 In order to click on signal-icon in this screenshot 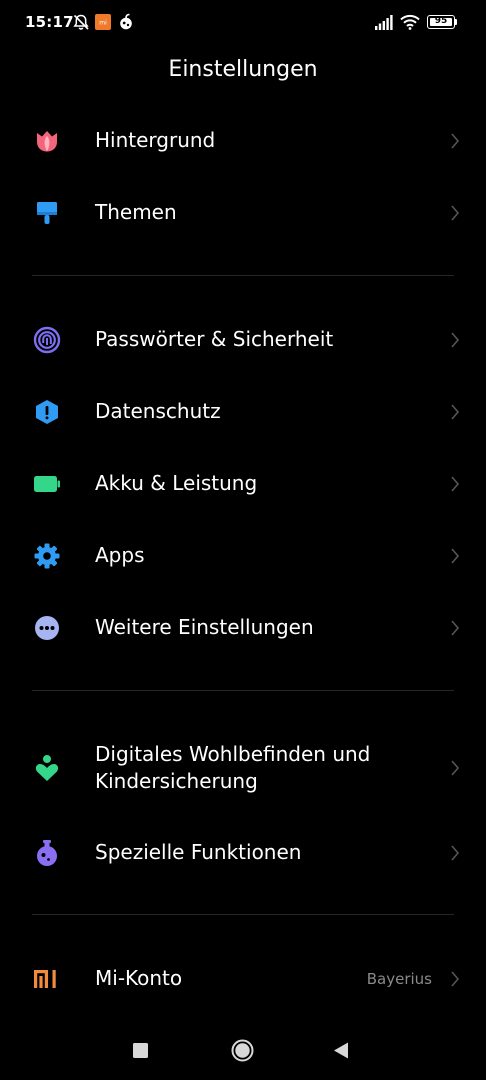, I will do `click(384, 22)`.